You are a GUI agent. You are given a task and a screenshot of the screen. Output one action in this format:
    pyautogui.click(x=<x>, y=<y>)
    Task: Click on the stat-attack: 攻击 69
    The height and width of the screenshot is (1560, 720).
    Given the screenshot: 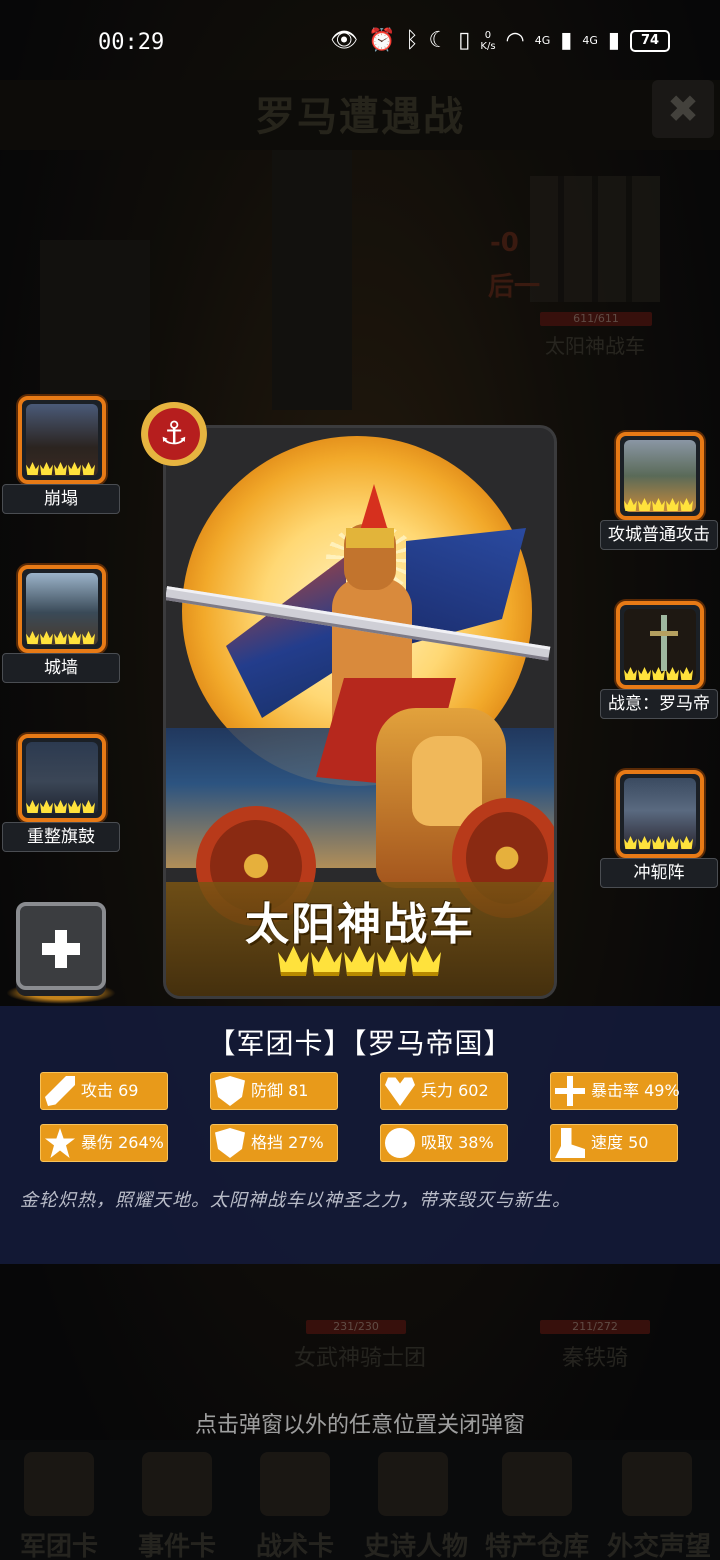 What is the action you would take?
    pyautogui.click(x=104, y=1091)
    